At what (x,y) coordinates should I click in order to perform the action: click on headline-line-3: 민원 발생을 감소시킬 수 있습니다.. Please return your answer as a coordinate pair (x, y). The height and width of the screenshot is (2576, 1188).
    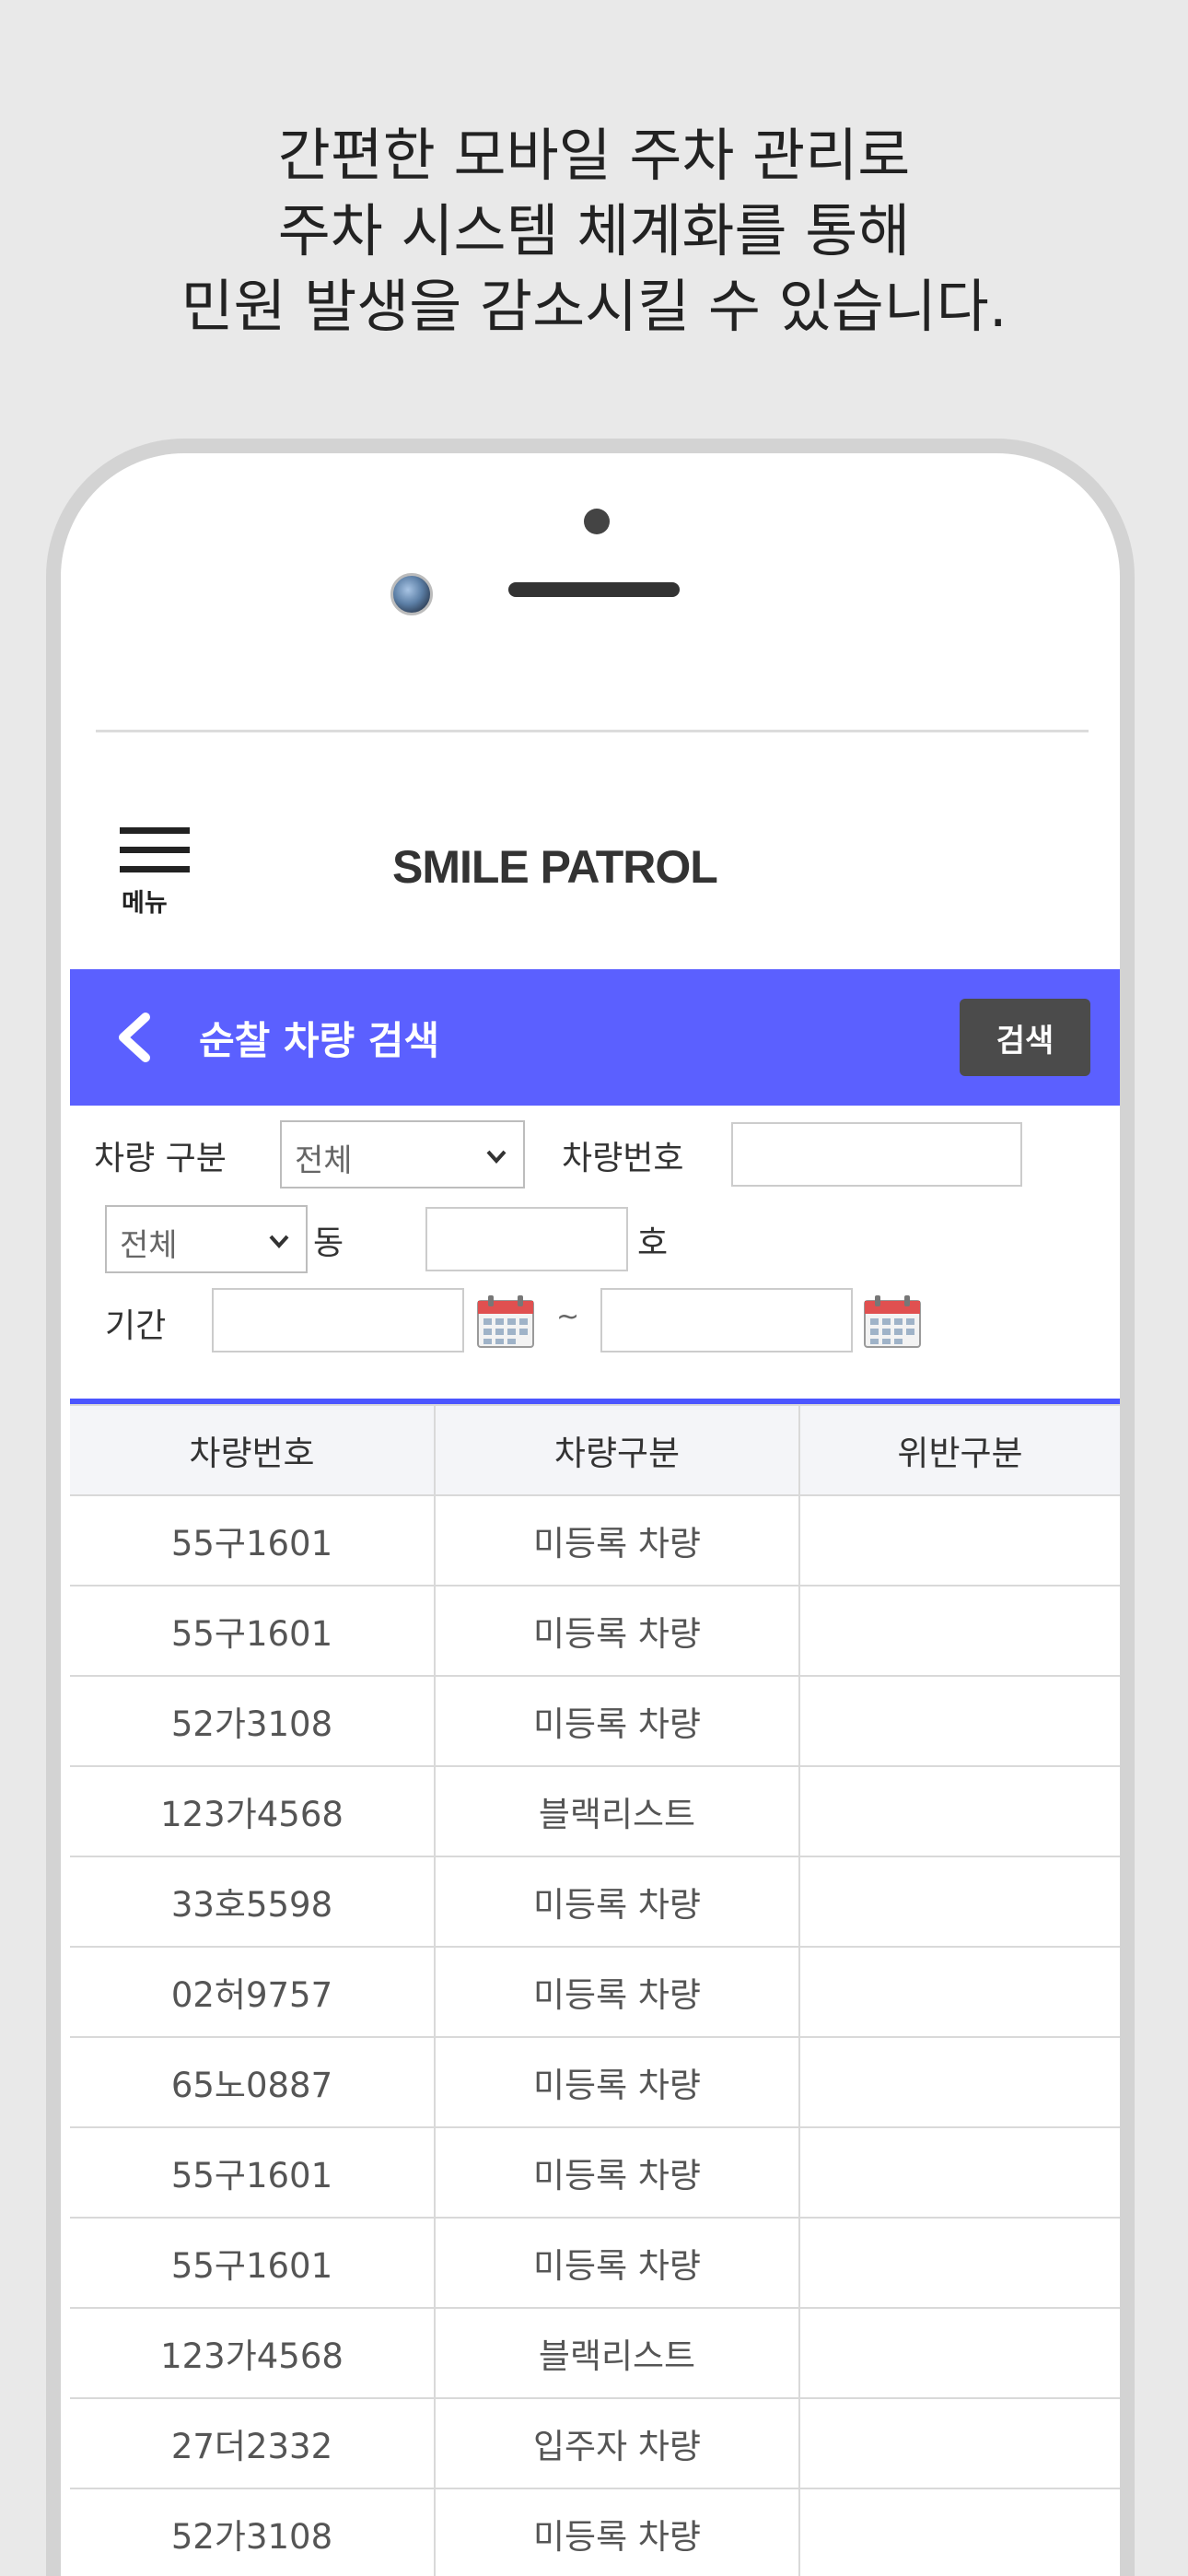
    Looking at the image, I should click on (594, 306).